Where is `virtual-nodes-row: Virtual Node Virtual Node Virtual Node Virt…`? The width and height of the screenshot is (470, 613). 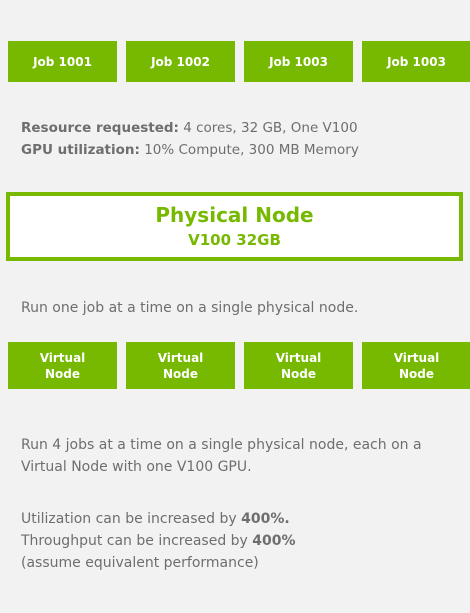 virtual-nodes-row: Virtual Node Virtual Node Virtual Node Virt… is located at coordinates (239, 365).